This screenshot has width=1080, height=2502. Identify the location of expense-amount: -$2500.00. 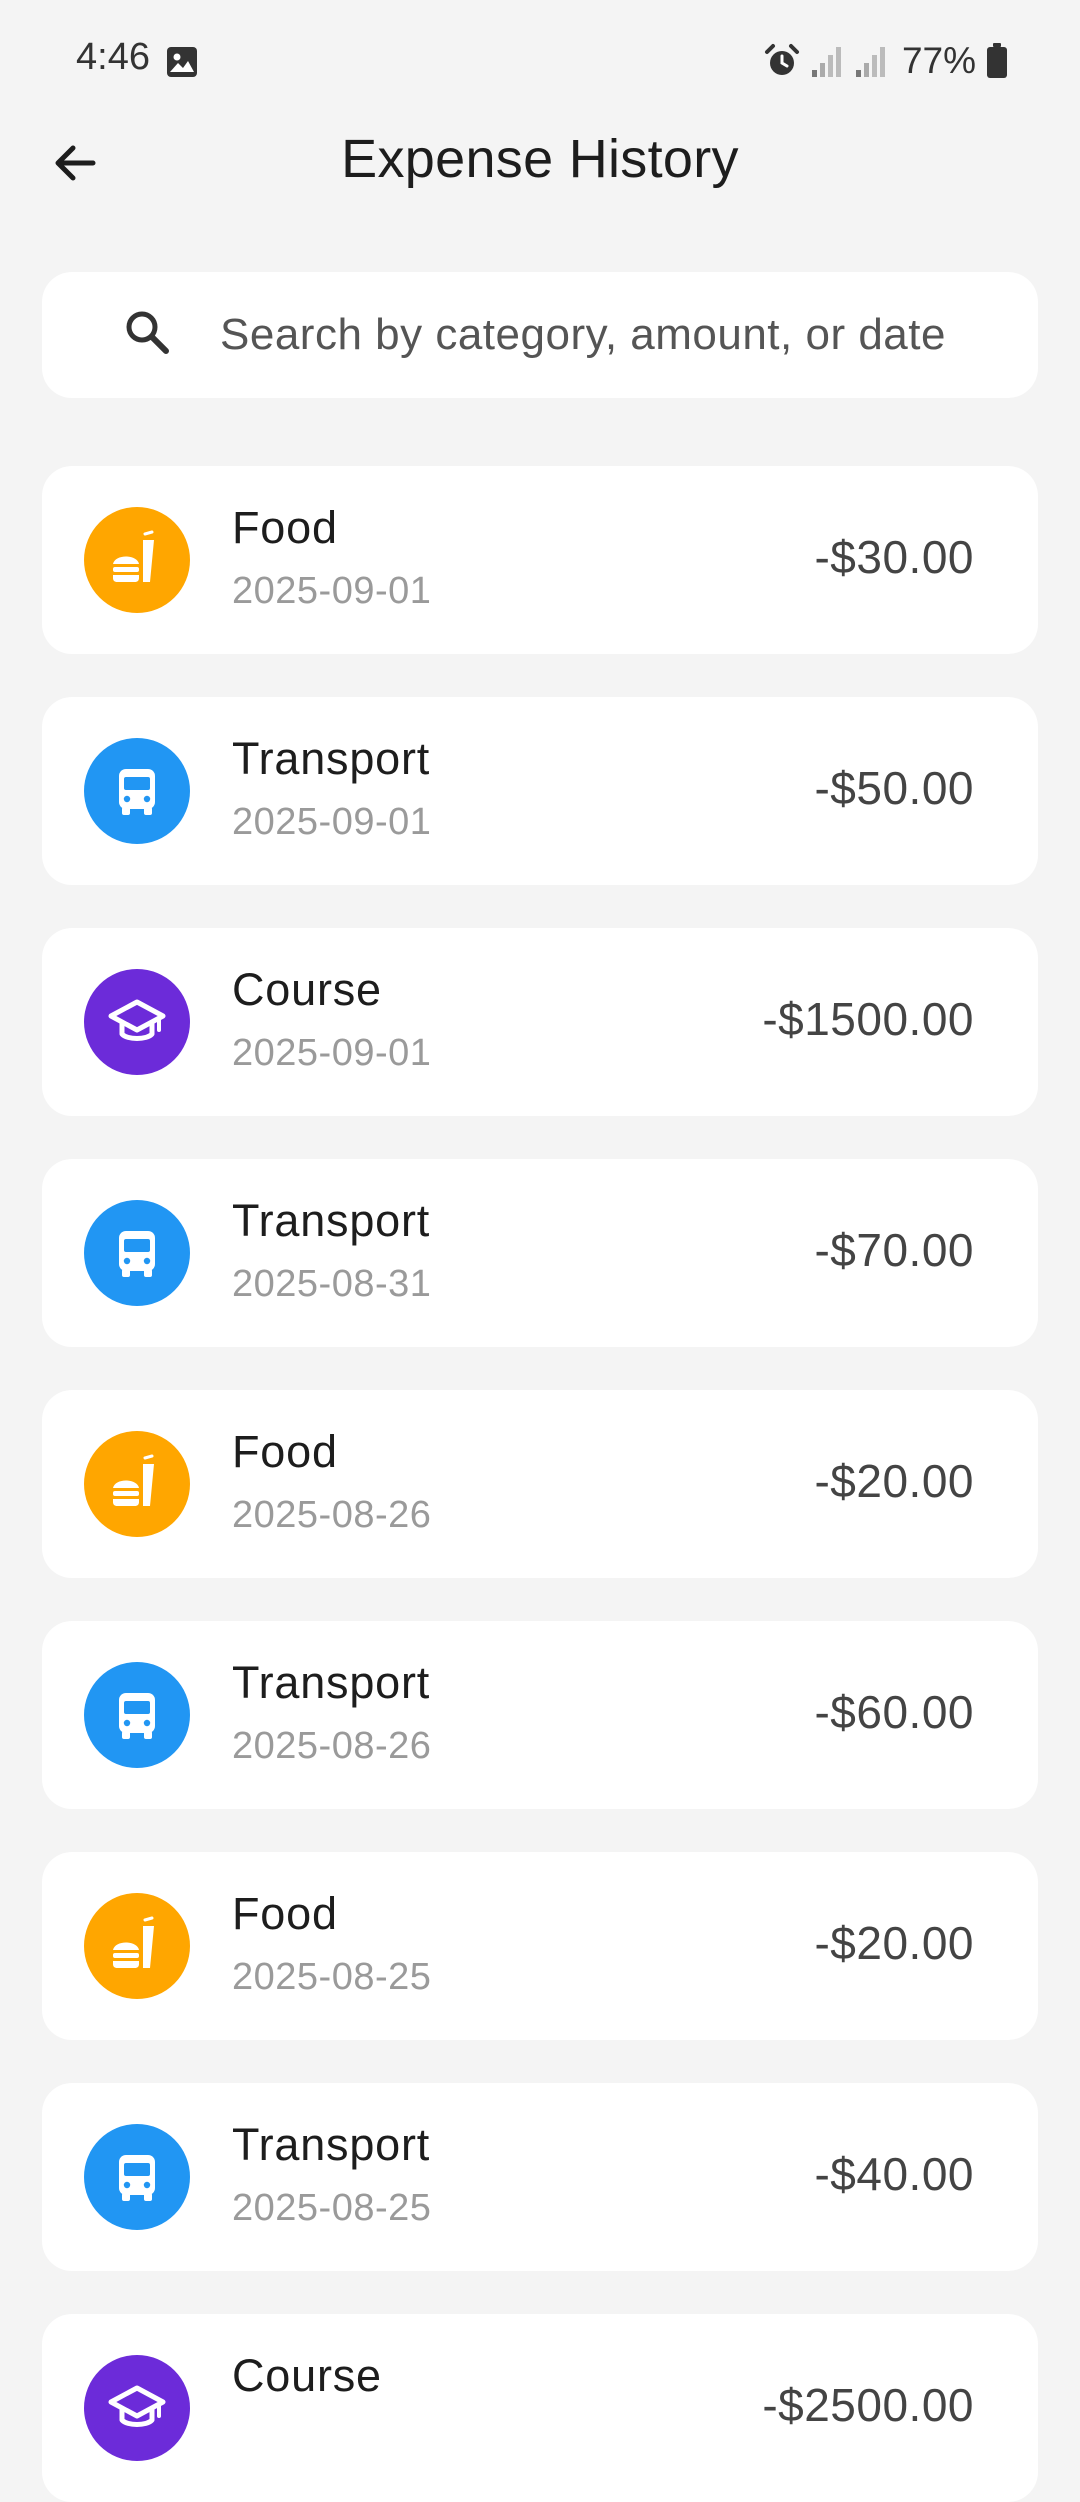
(868, 2405).